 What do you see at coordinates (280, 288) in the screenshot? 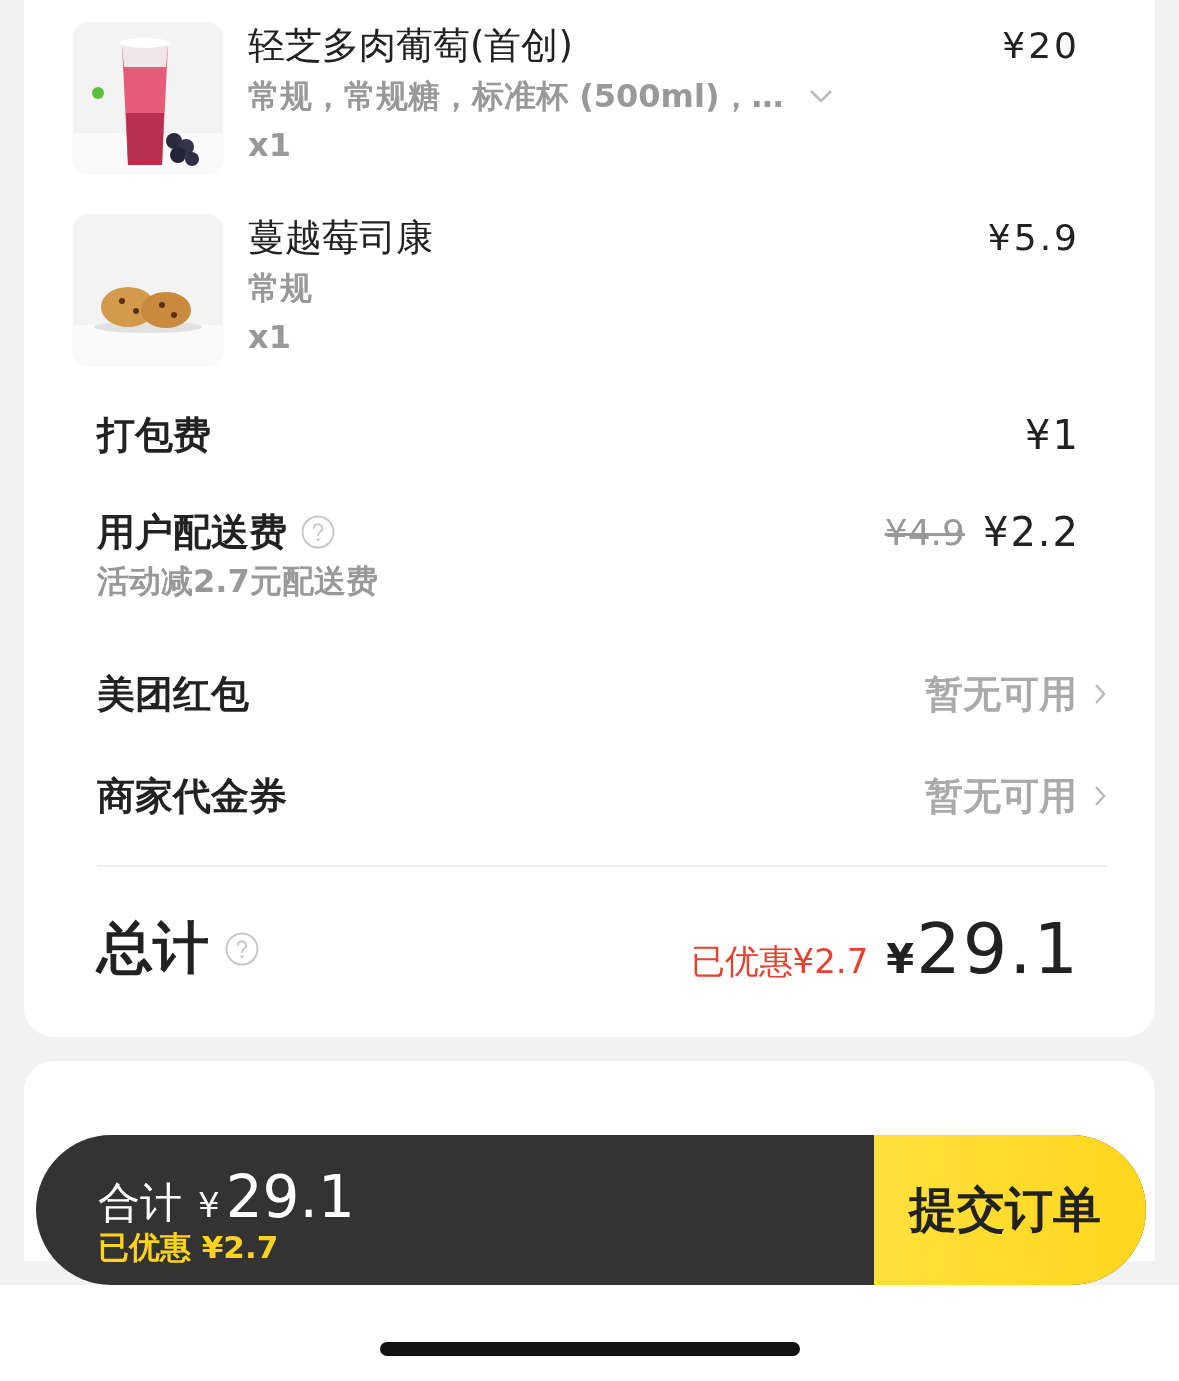
I see `product-options: 常规` at bounding box center [280, 288].